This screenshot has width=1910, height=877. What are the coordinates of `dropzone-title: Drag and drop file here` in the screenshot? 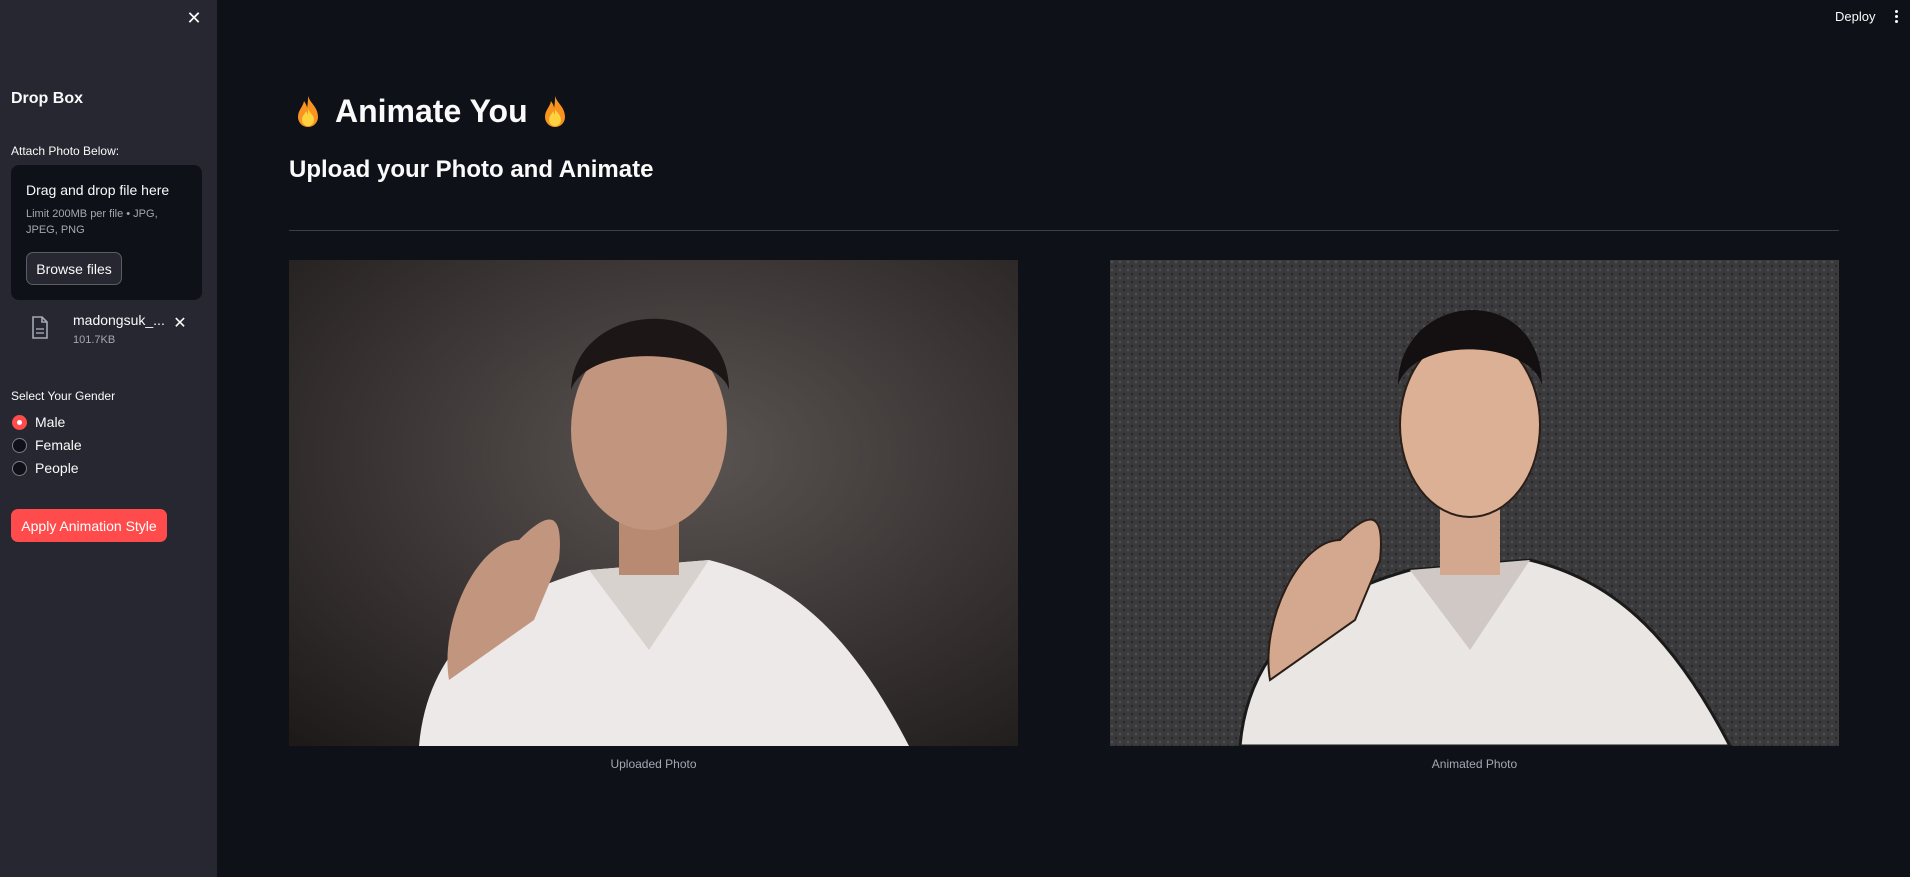 It's located at (98, 190).